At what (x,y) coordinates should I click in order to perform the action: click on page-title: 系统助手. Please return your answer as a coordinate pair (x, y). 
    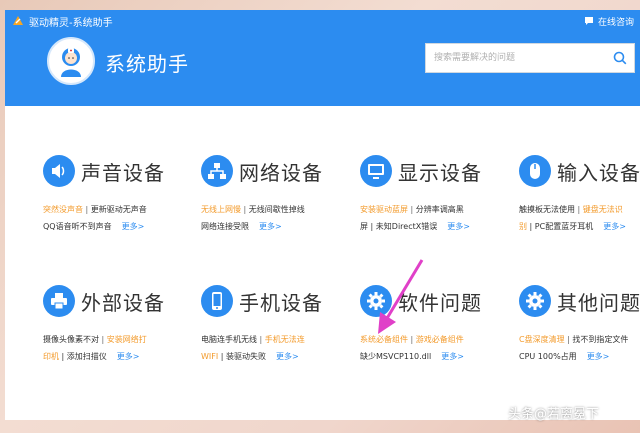
    Looking at the image, I should click on (147, 64).